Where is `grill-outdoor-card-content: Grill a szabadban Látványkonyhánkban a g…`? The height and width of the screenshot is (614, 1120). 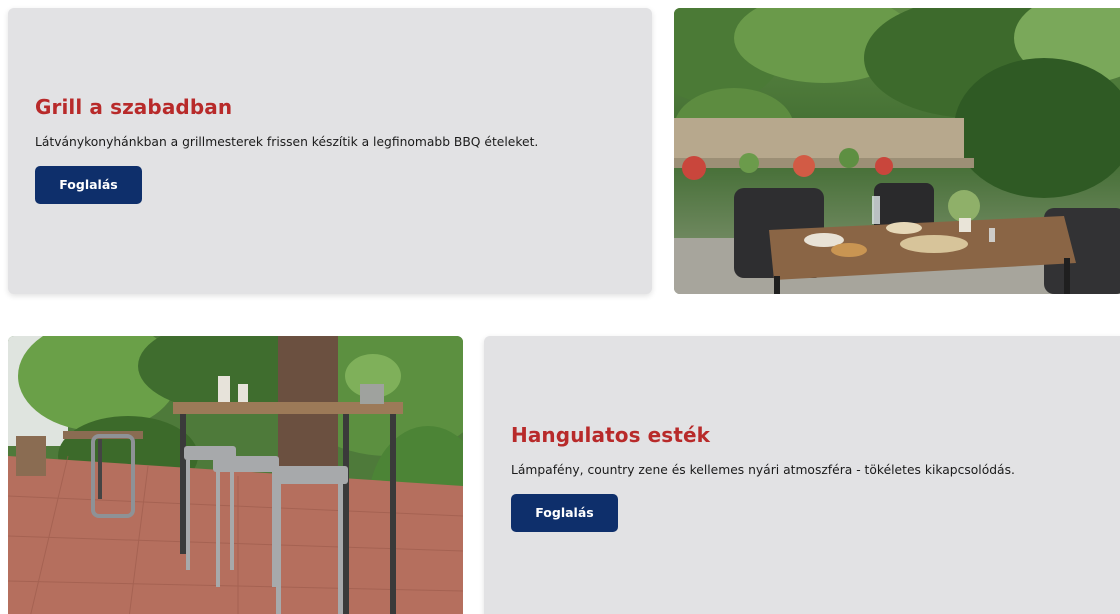
grill-outdoor-card-content: Grill a szabadban Látványkonyhánkban a g… is located at coordinates (286, 149).